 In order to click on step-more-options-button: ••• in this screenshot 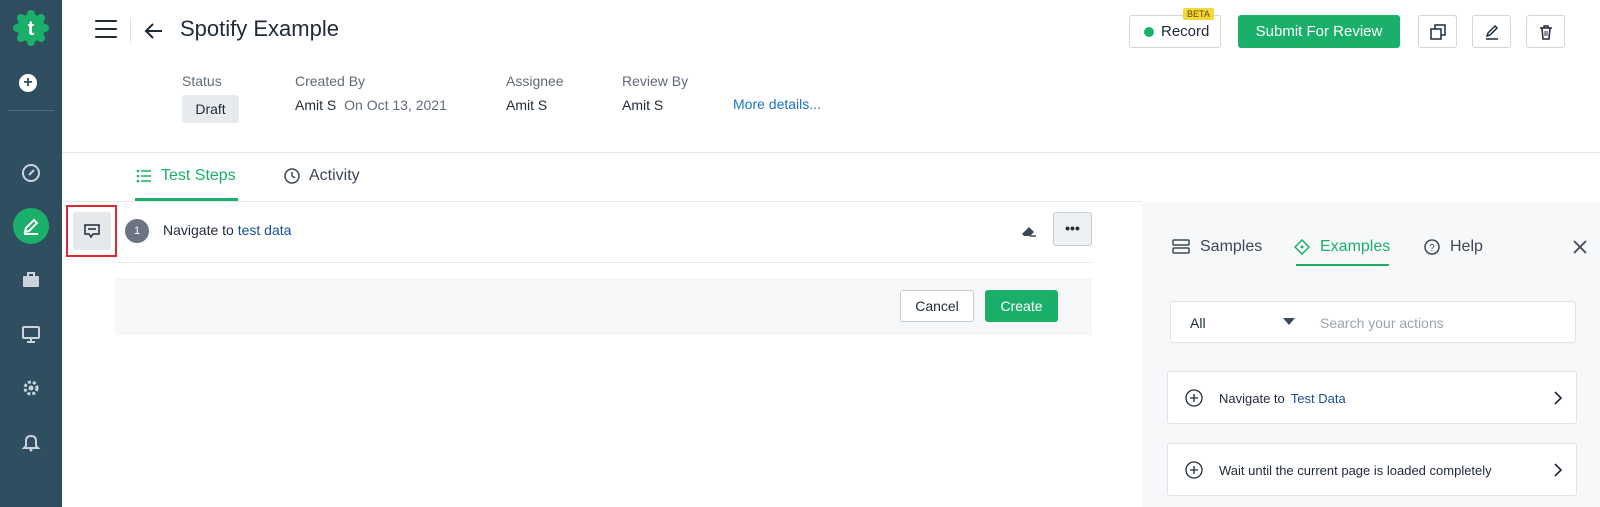, I will do `click(1072, 229)`.